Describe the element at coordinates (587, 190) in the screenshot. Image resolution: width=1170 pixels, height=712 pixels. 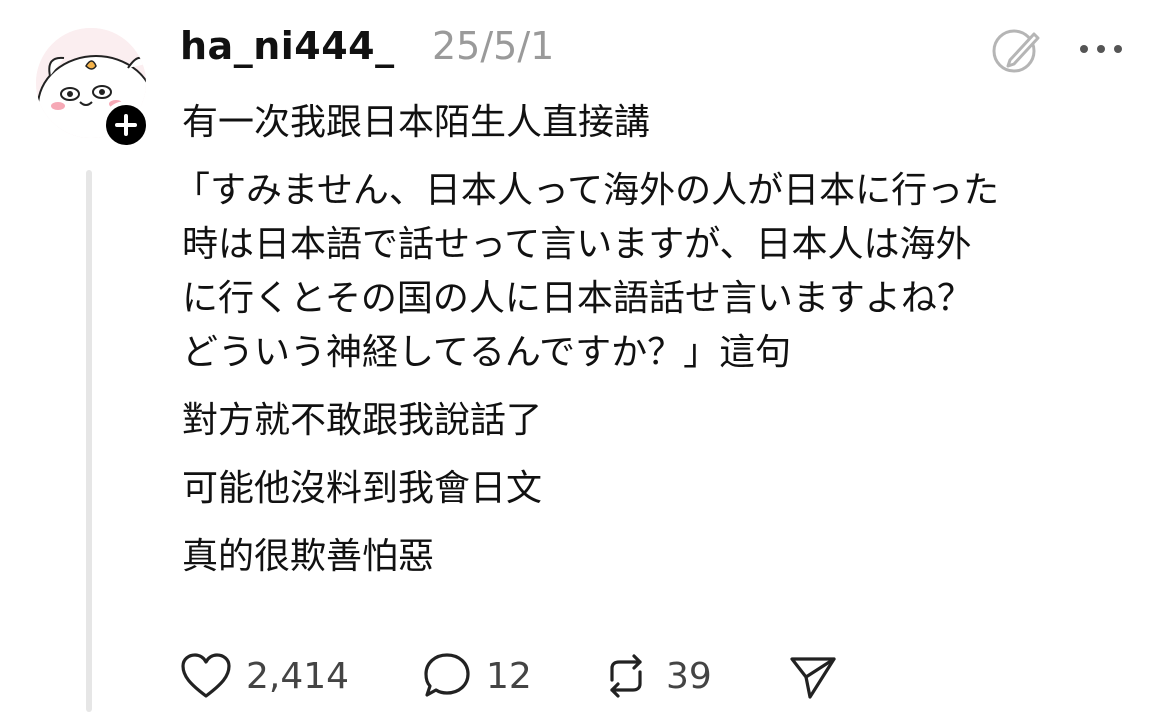
I see `post-text-line: 「すみません、日本人って海外の人が日本に行った` at that location.